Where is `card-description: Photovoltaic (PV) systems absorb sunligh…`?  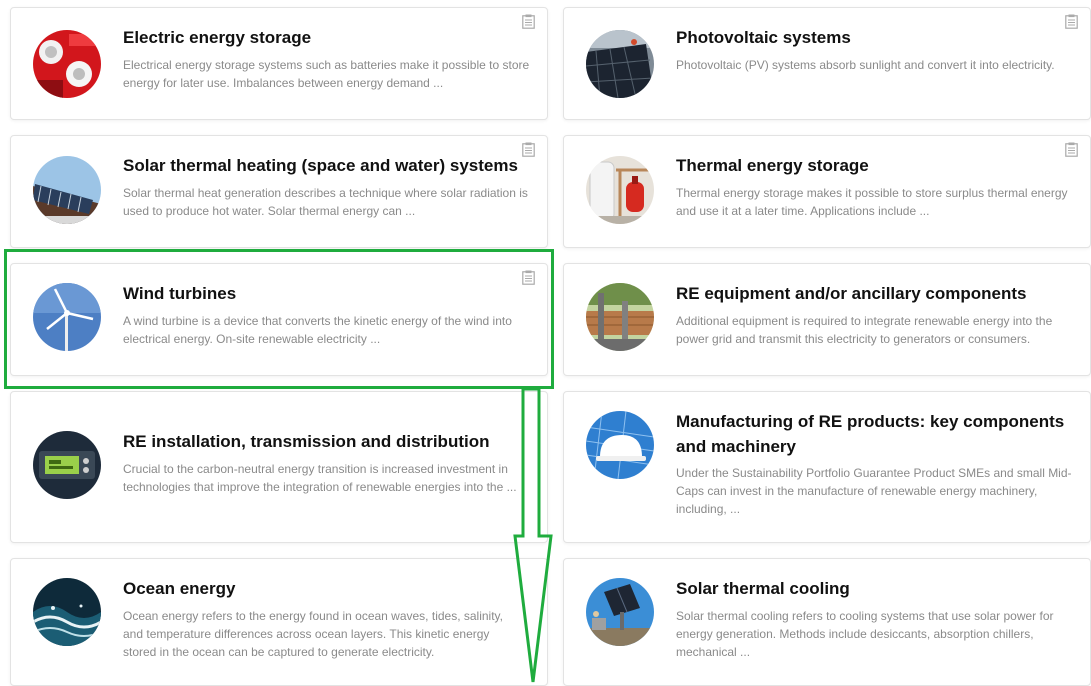 card-description: Photovoltaic (PV) systems absorb sunligh… is located at coordinates (865, 65).